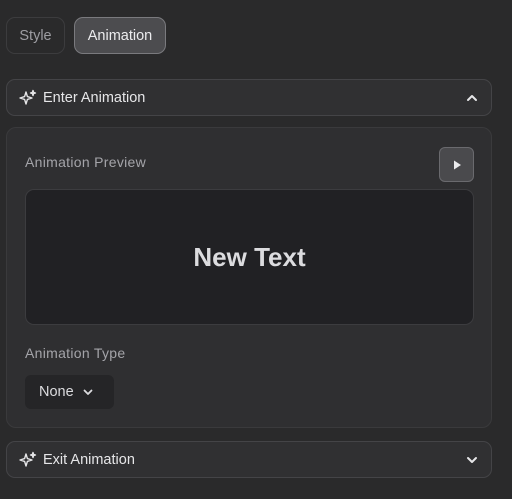 The image size is (512, 499). What do you see at coordinates (249, 459) in the screenshot?
I see `exit-animation-header: Exit Animation` at bounding box center [249, 459].